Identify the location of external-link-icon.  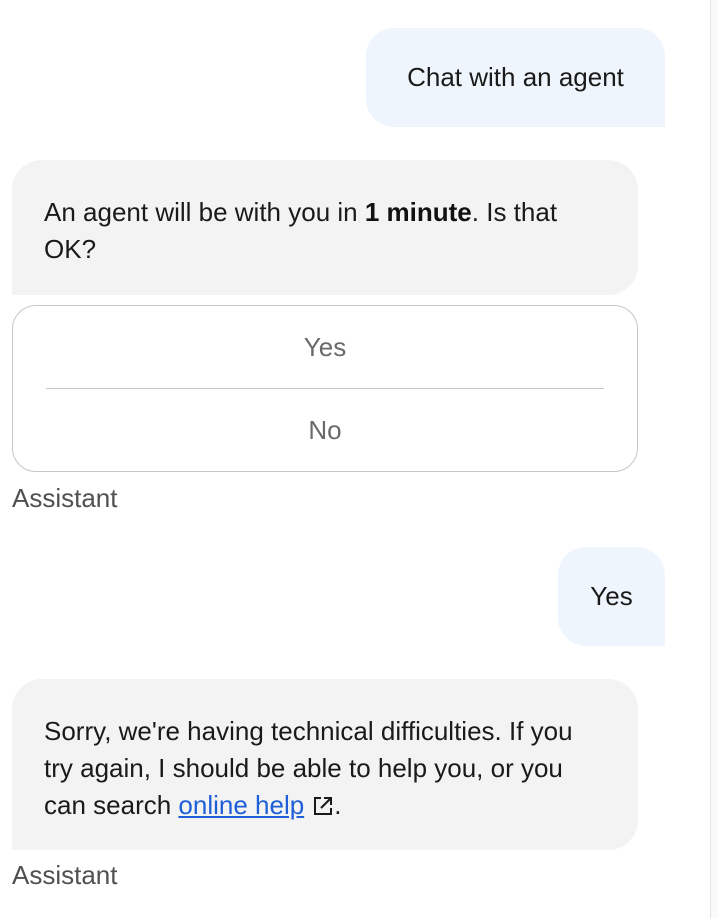
(323, 806).